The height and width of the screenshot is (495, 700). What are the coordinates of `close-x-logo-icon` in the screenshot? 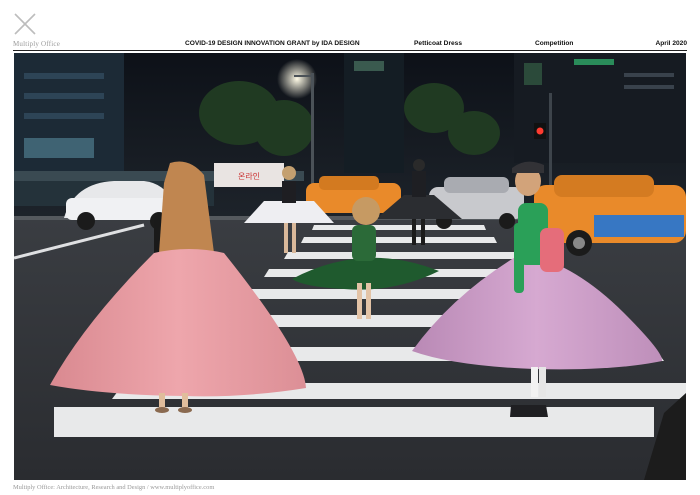 It's located at (25, 24).